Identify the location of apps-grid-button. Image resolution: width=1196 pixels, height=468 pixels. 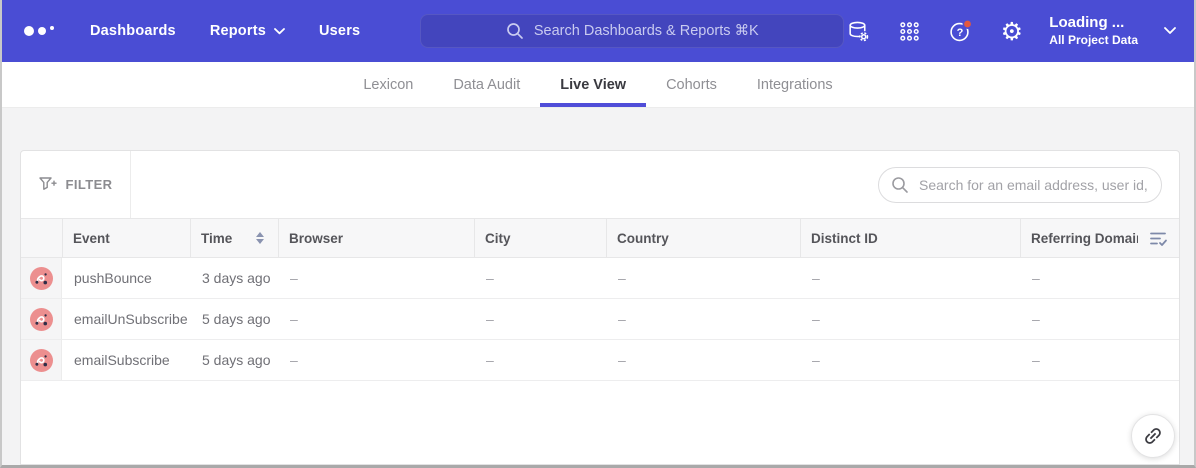
(909, 31).